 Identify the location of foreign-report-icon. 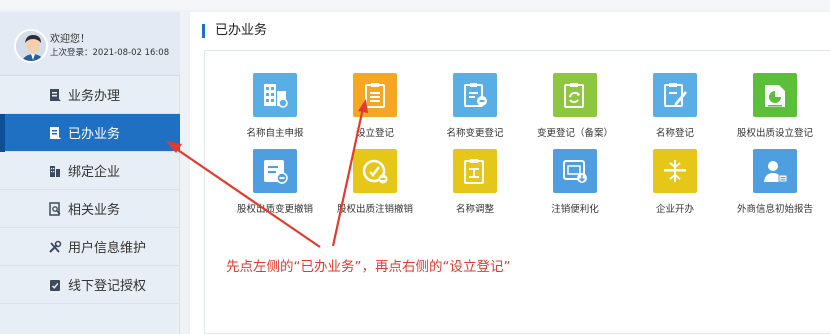
(775, 171).